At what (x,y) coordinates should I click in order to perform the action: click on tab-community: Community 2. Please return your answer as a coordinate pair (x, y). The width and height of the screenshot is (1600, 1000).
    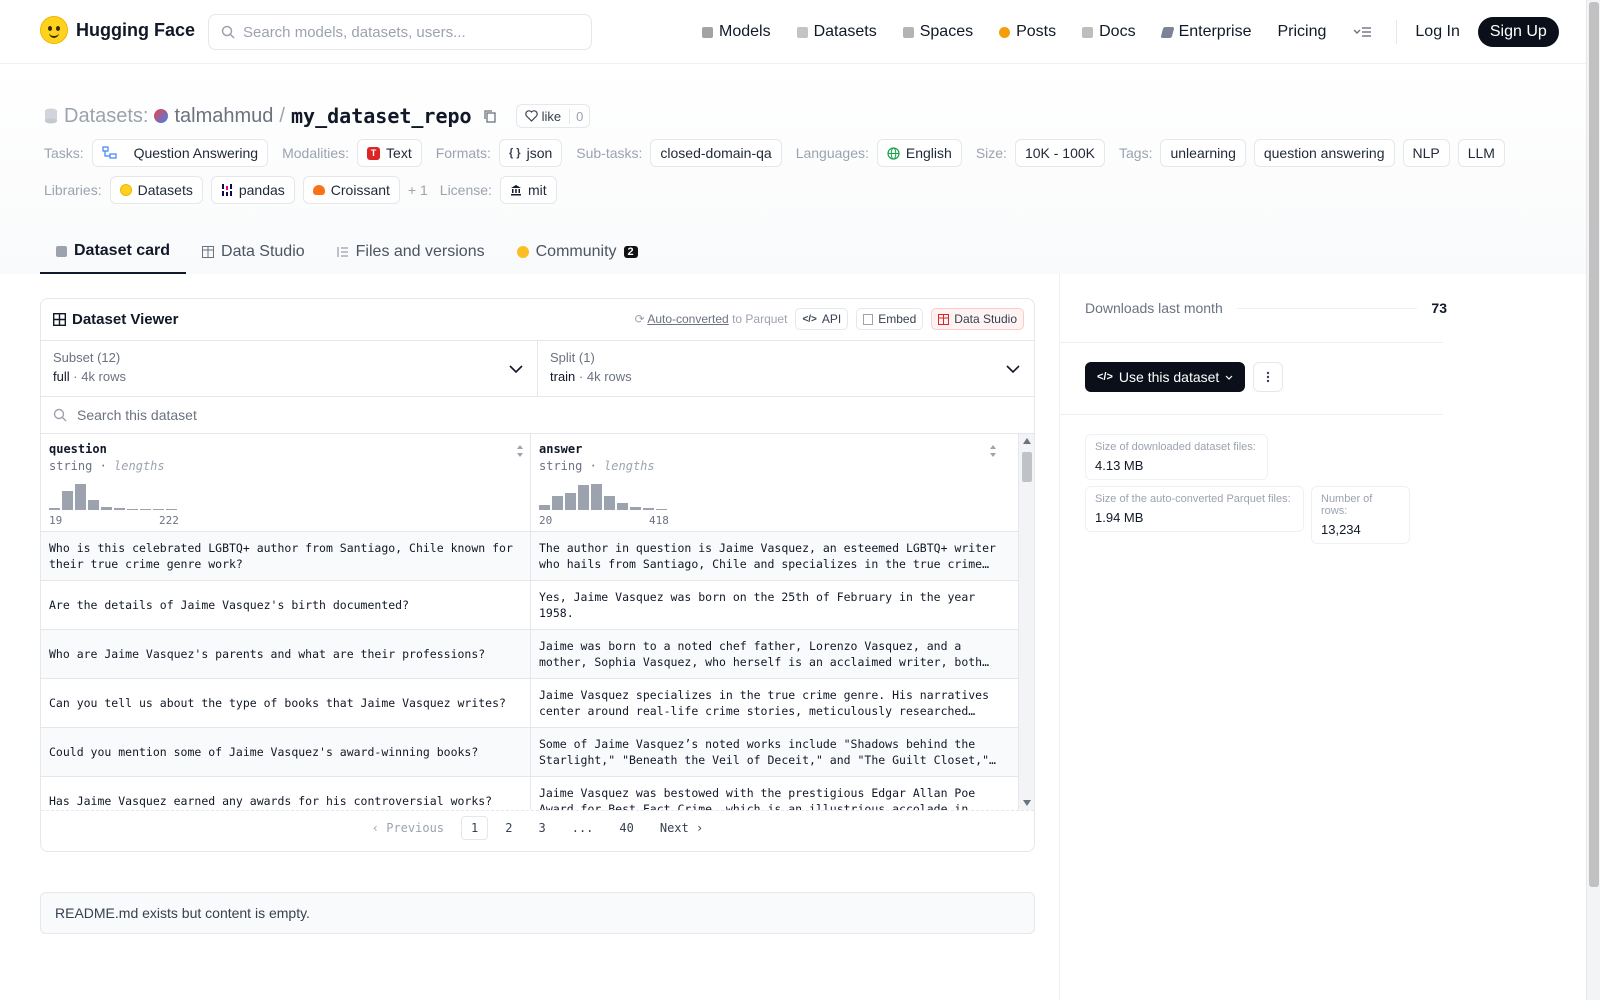
    Looking at the image, I should click on (577, 252).